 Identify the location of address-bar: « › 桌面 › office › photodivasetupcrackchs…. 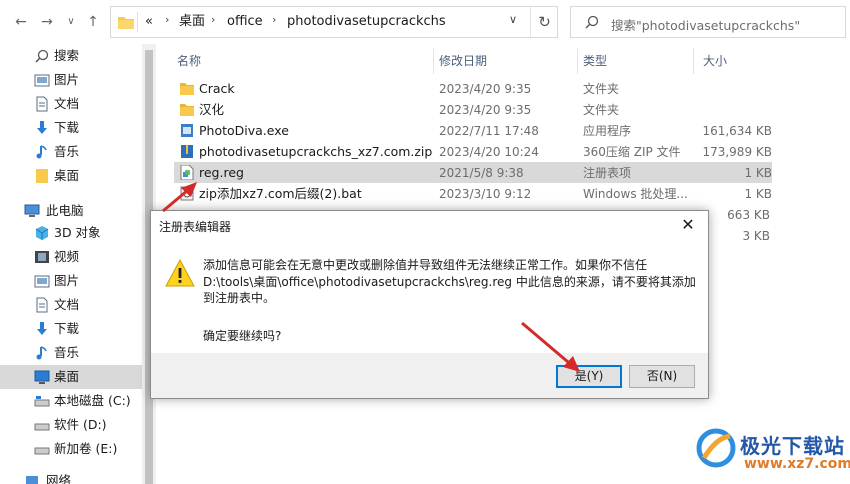
(334, 22).